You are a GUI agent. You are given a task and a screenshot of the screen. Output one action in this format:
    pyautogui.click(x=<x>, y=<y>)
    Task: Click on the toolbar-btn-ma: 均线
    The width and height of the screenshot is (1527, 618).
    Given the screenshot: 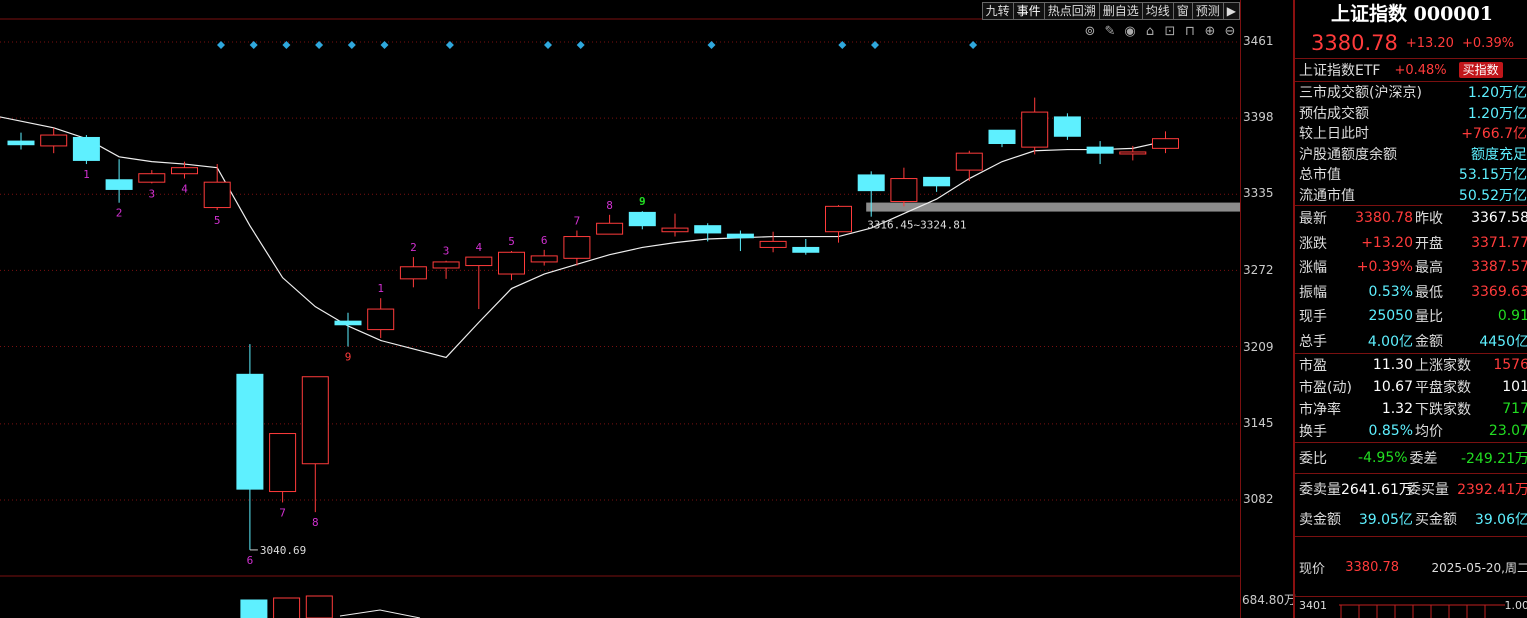 What is the action you would take?
    pyautogui.click(x=1157, y=11)
    